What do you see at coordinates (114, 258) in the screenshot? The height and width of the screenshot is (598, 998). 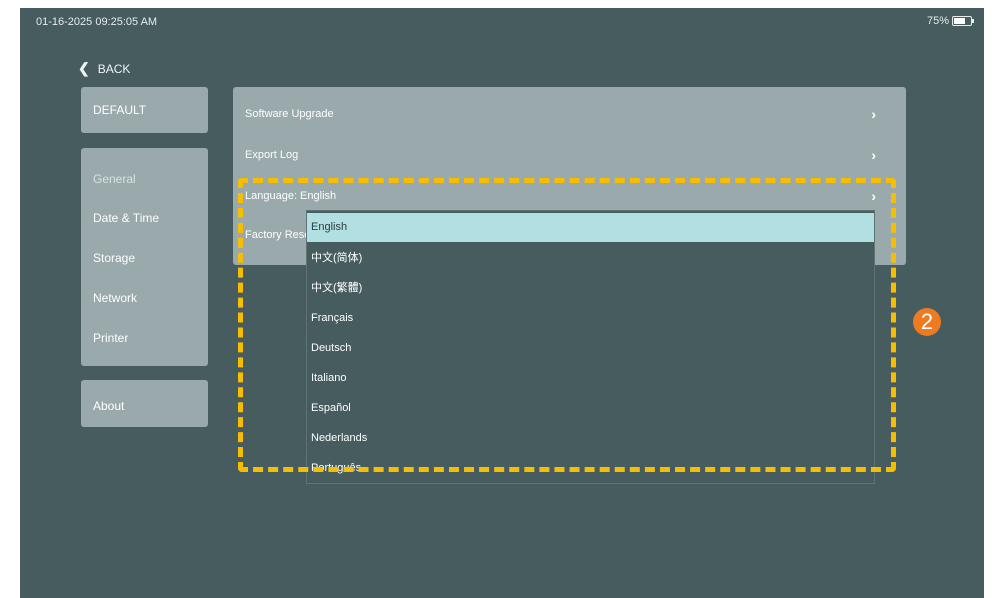 I see `nav-item-storage: Storage` at bounding box center [114, 258].